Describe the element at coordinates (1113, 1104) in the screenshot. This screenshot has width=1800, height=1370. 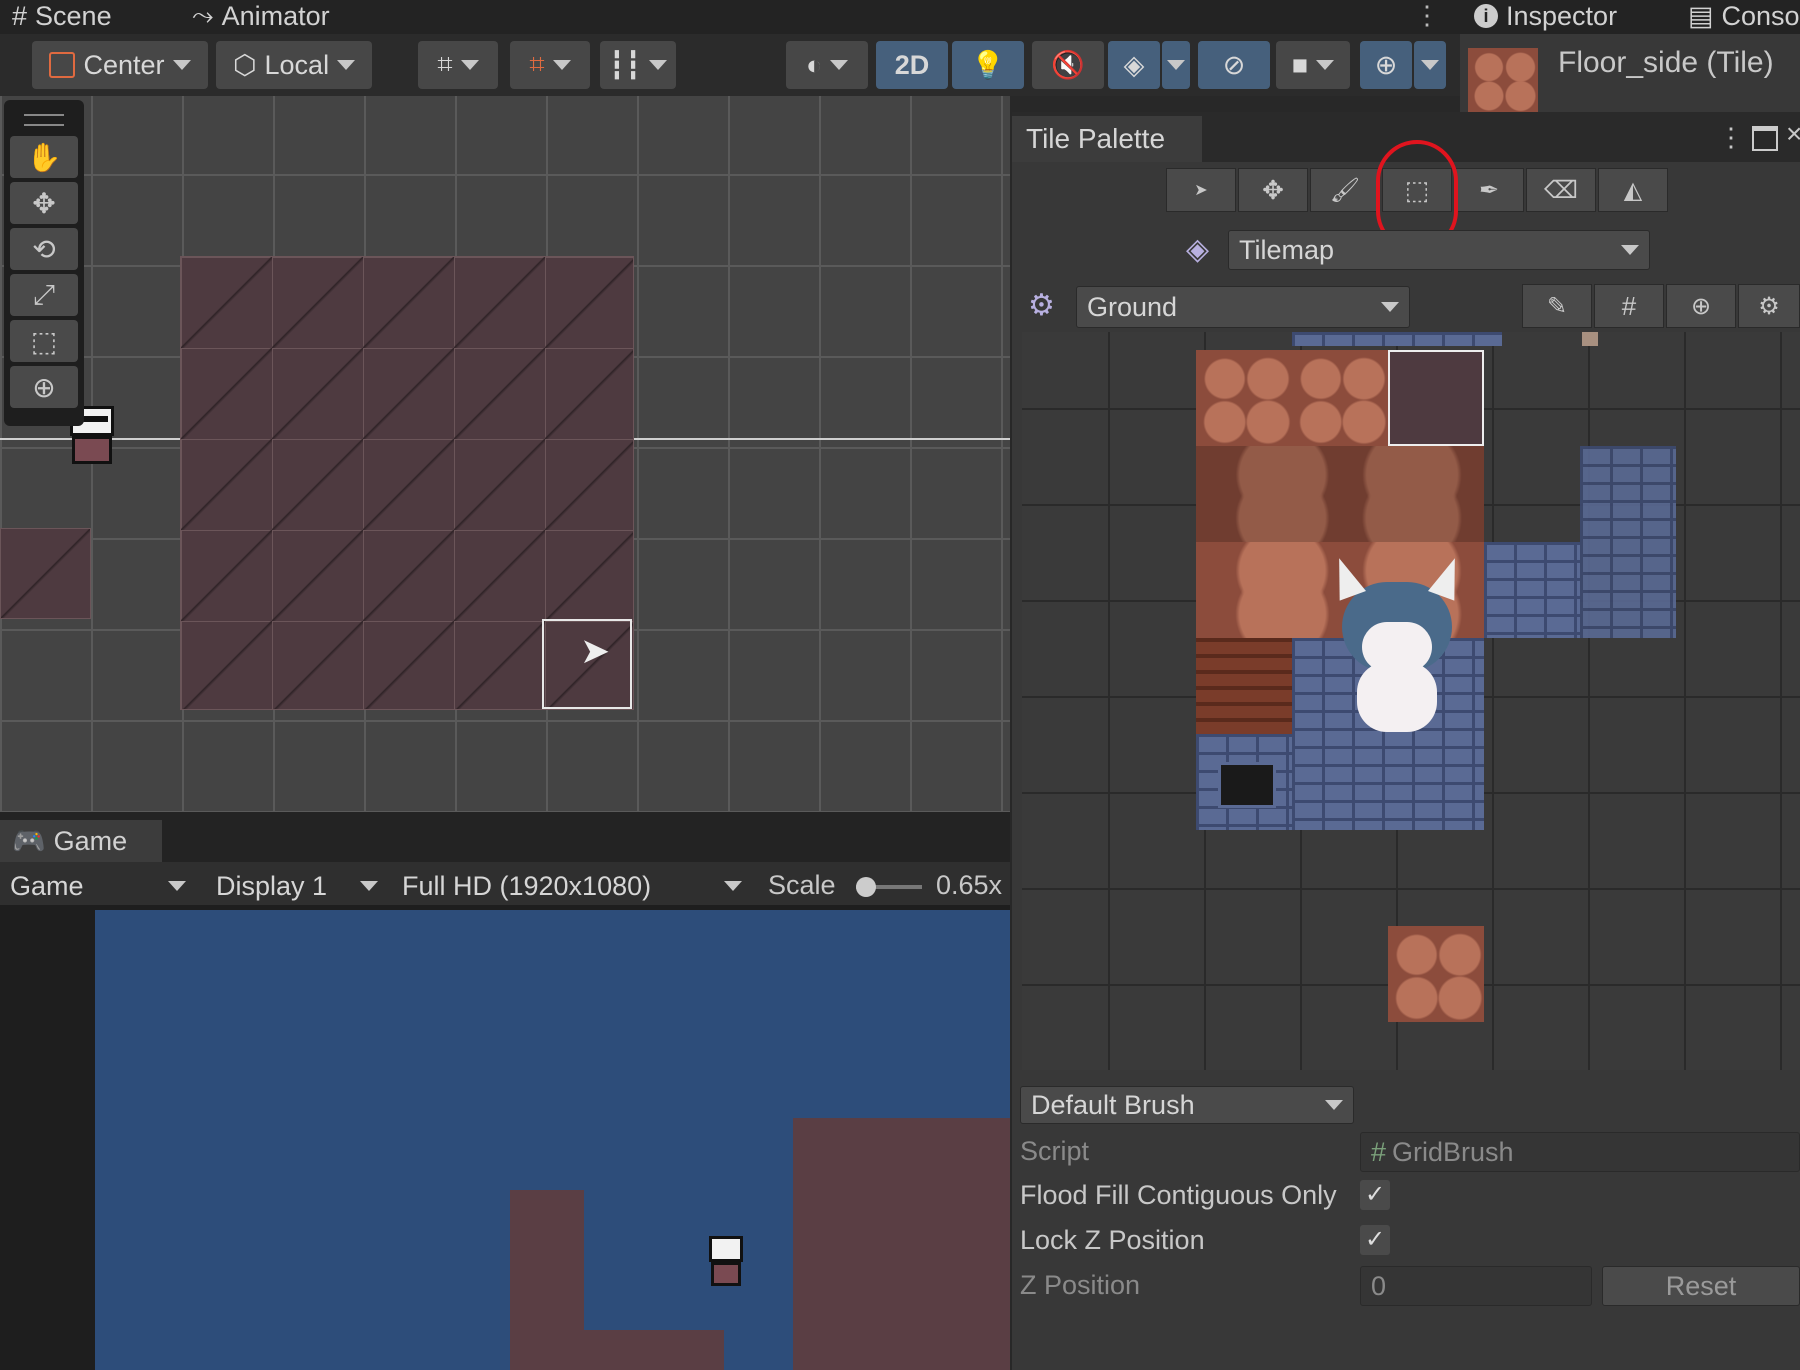
I see `brush-label: Default Brush` at that location.